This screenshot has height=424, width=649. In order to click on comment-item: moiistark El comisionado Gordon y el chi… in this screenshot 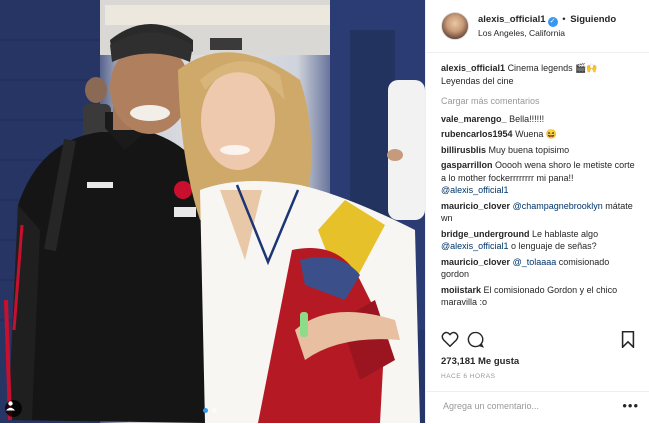, I will do `click(539, 296)`.